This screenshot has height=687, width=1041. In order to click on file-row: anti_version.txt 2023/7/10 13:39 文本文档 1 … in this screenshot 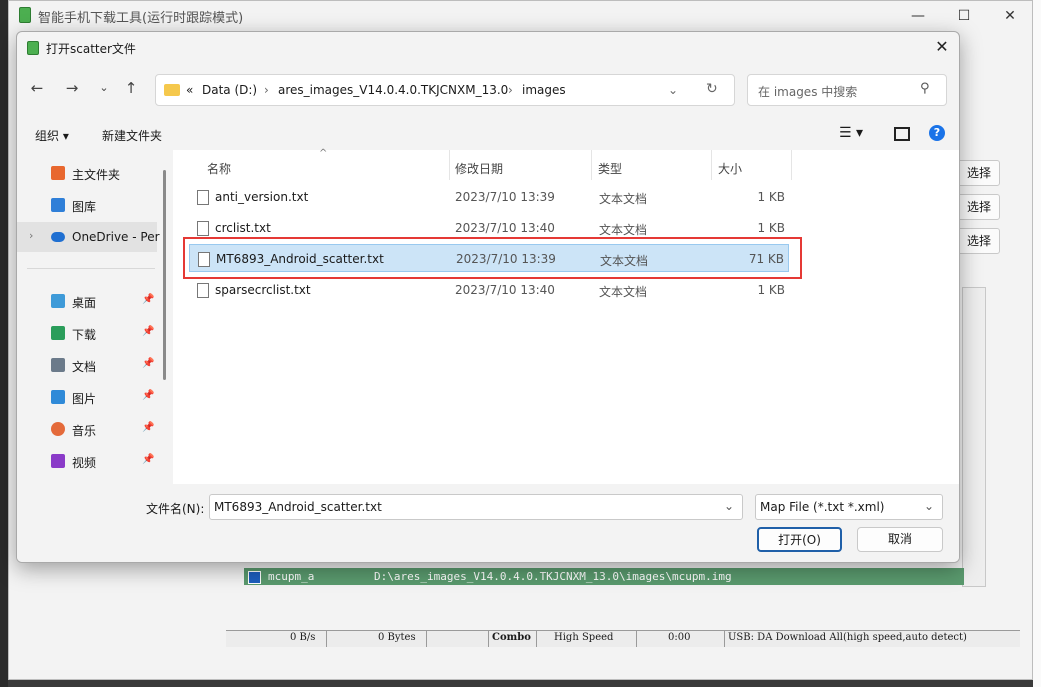, I will do `click(489, 197)`.